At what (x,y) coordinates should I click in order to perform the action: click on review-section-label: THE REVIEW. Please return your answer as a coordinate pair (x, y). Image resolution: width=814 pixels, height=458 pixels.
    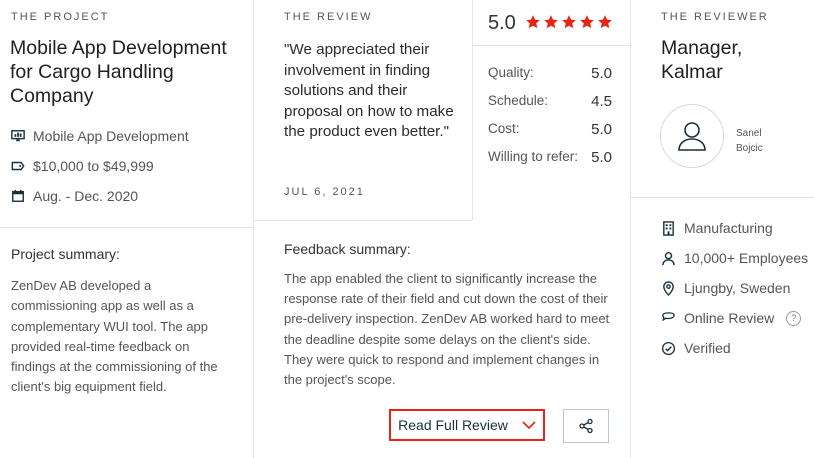
    Looking at the image, I should click on (328, 17).